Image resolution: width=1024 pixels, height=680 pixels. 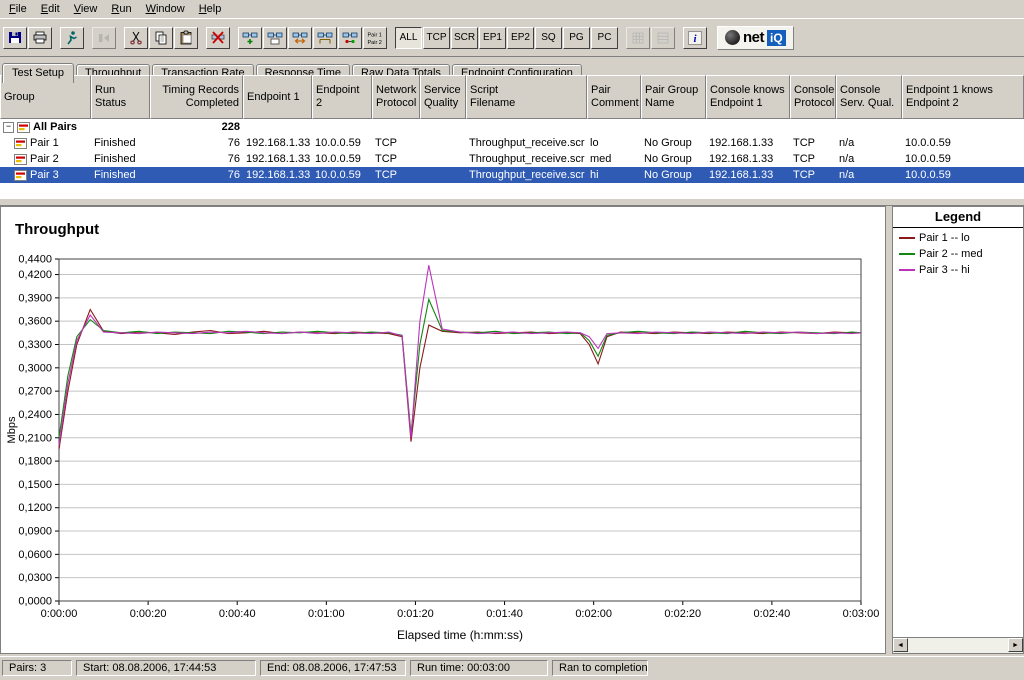 I want to click on table-row-all-pairs: − All Pairs 228, so click(x=512, y=127).